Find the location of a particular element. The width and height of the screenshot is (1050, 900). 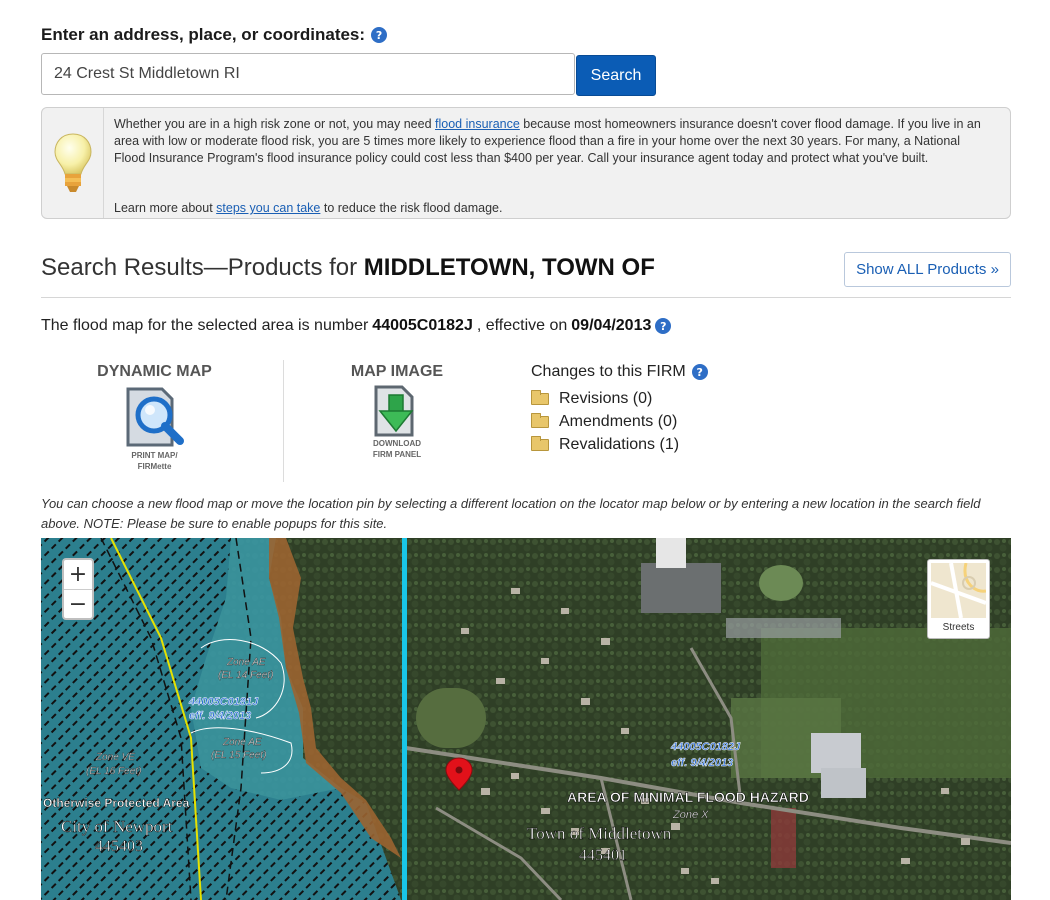

column-divider is located at coordinates (283, 421).